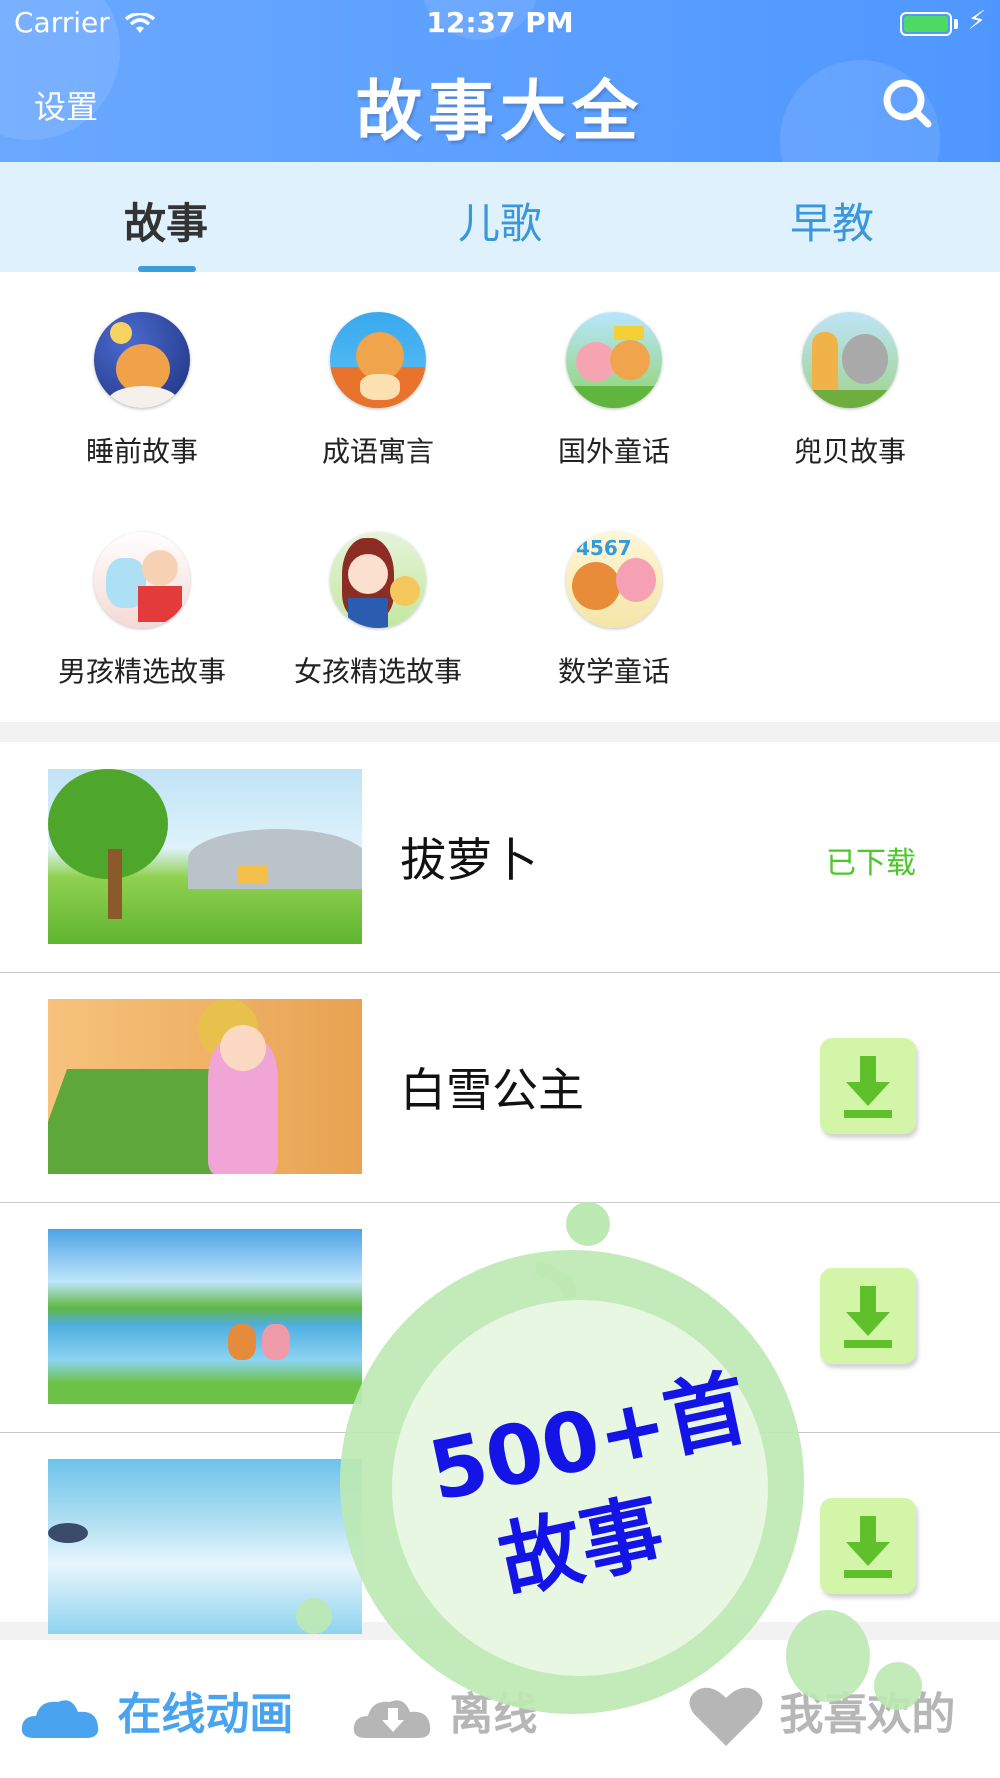  I want to click on category-label: 数学童话, so click(613, 671).